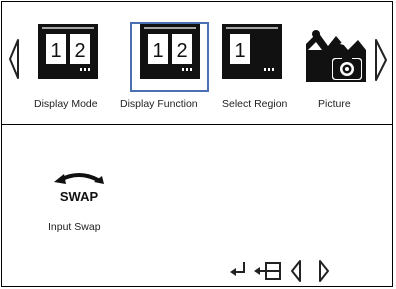 This screenshot has height=289, width=396. What do you see at coordinates (239, 51) in the screenshot?
I see `select-region-digit-1: 1` at bounding box center [239, 51].